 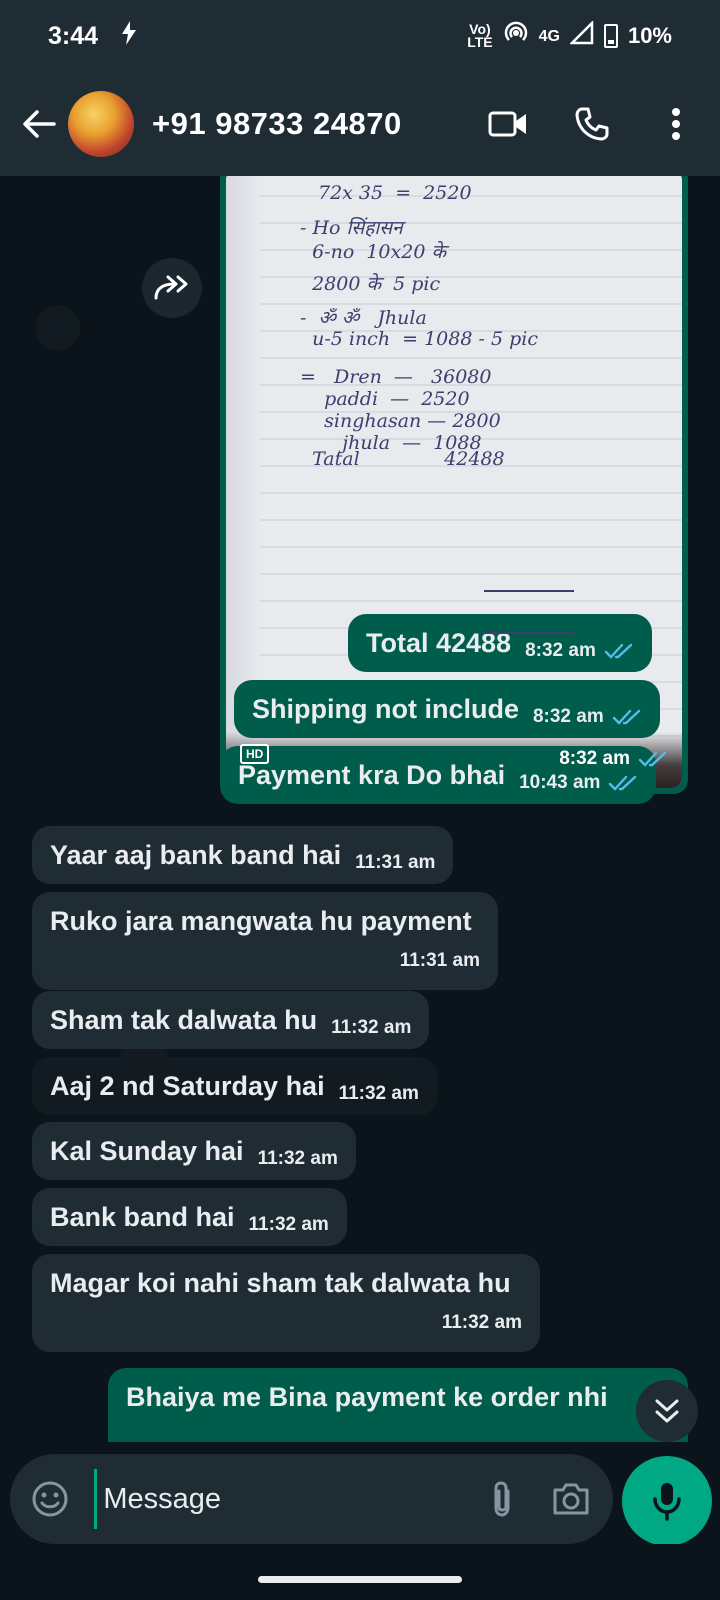 I want to click on emoji-button, so click(x=50, y=1499).